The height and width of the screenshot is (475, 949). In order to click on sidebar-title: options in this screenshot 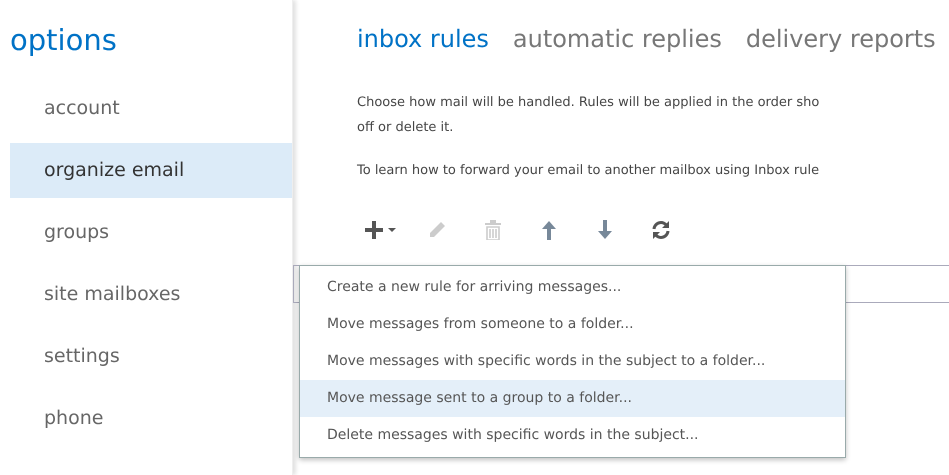, I will do `click(64, 40)`.